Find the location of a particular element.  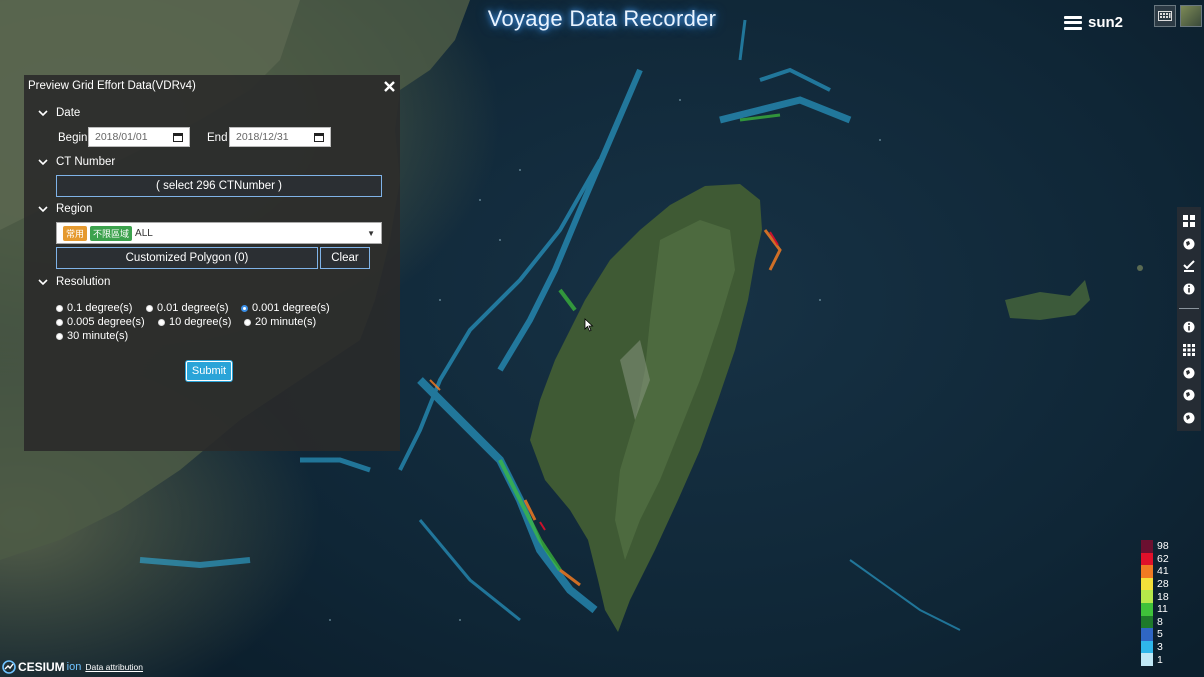

resolution-option-label: 10 degree(s) is located at coordinates (200, 322).